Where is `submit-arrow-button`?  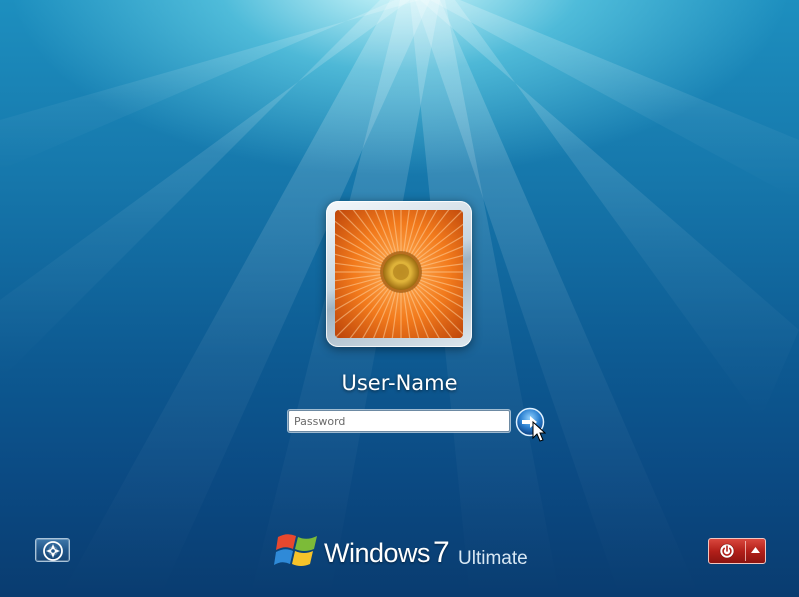 submit-arrow-button is located at coordinates (530, 422).